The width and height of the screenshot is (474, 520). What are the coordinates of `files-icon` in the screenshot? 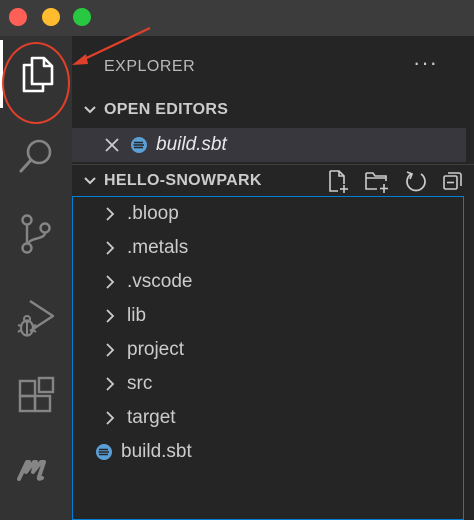 It's located at (37, 74).